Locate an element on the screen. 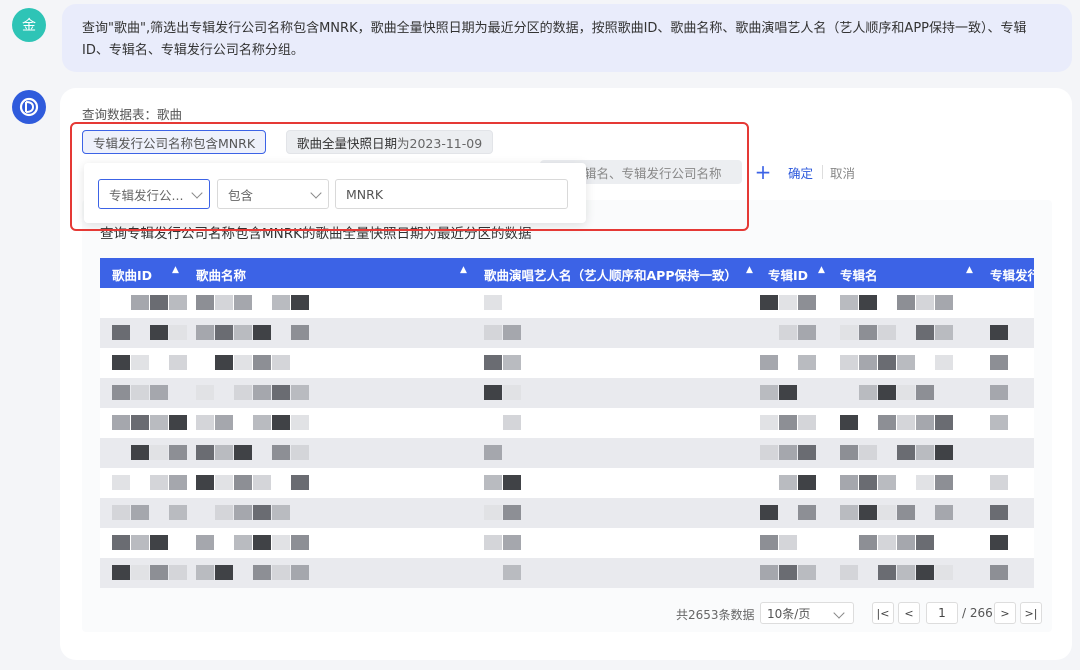 The image size is (1080, 670). column-header-song-id: 歌曲ID is located at coordinates (132, 274).